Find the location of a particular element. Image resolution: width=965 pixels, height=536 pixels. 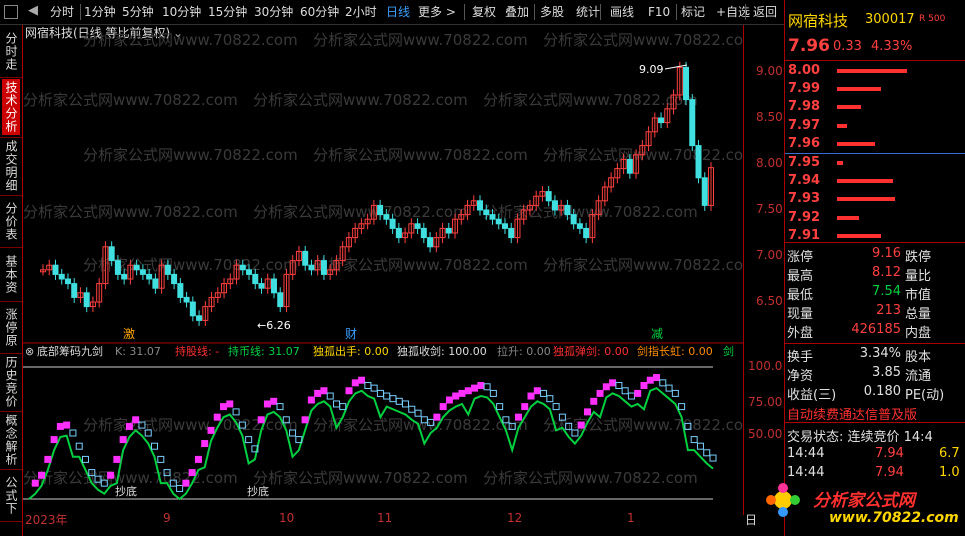

toolbar-item: 分时 is located at coordinates (62, 12).